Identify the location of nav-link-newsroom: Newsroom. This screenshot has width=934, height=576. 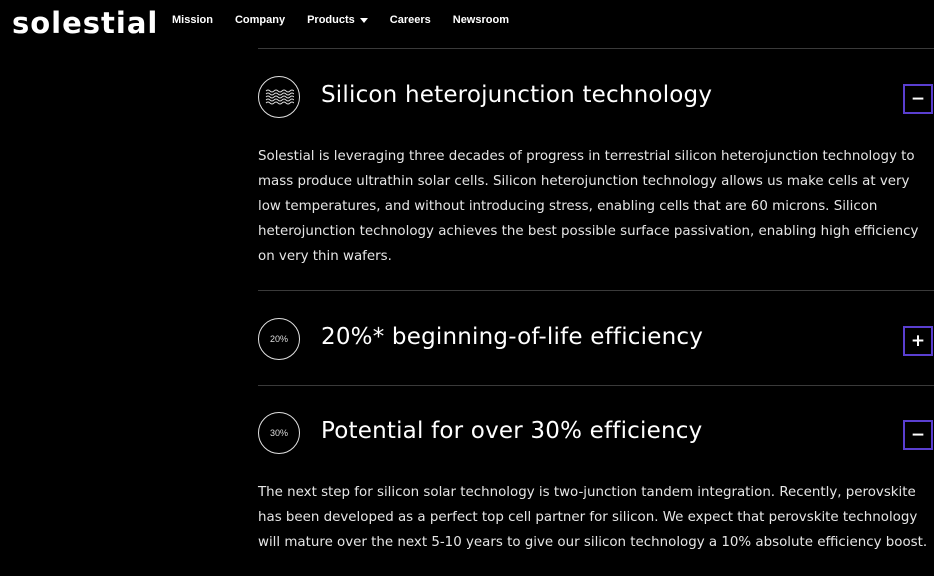
(481, 20).